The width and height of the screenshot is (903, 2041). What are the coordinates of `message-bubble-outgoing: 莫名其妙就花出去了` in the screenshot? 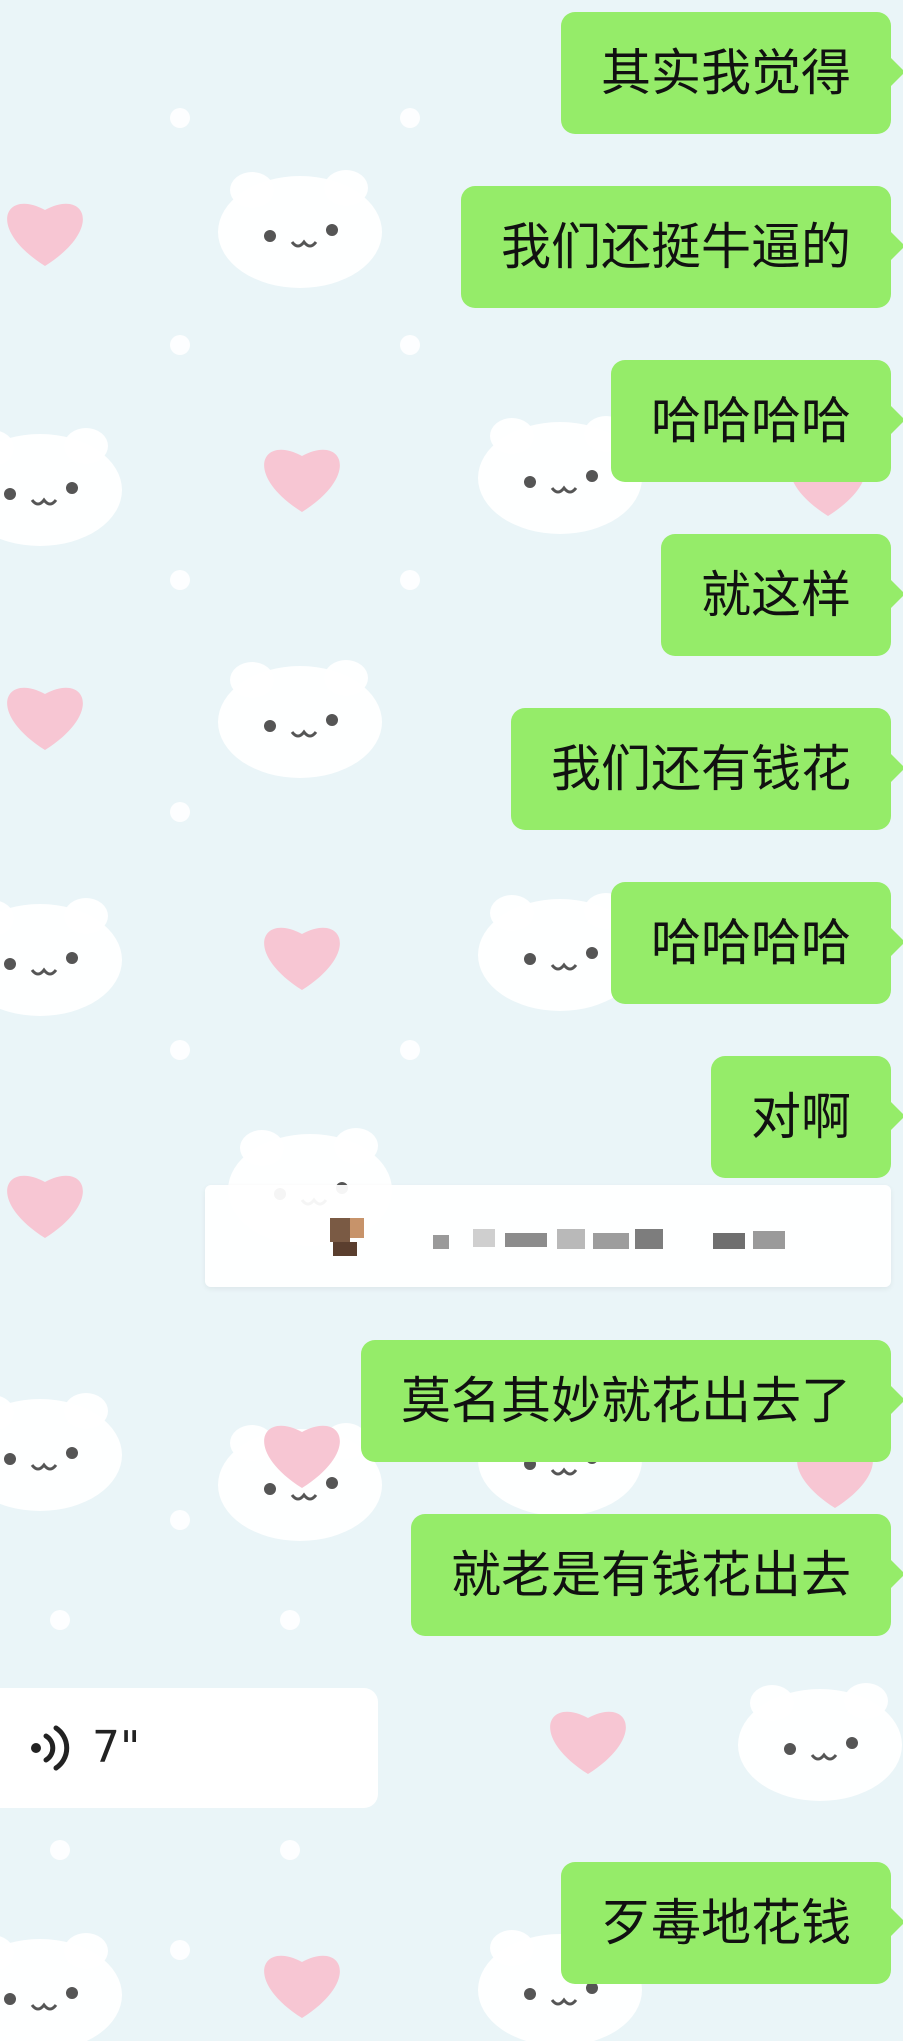 It's located at (632, 1401).